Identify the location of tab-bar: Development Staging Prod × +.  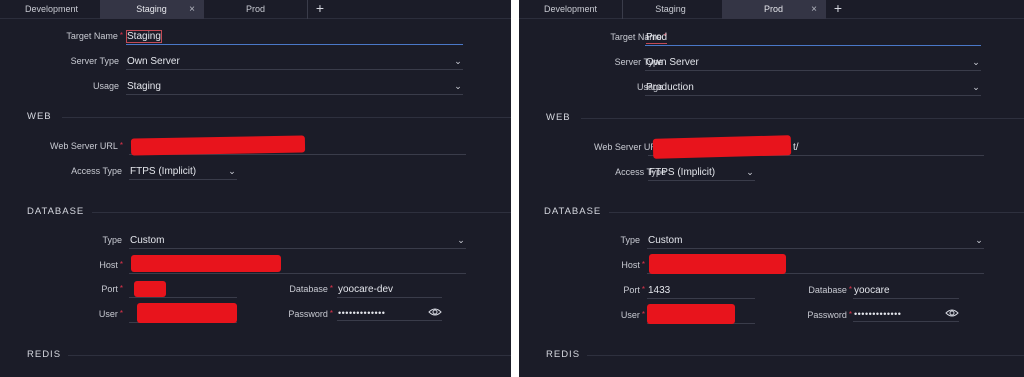
(771, 9).